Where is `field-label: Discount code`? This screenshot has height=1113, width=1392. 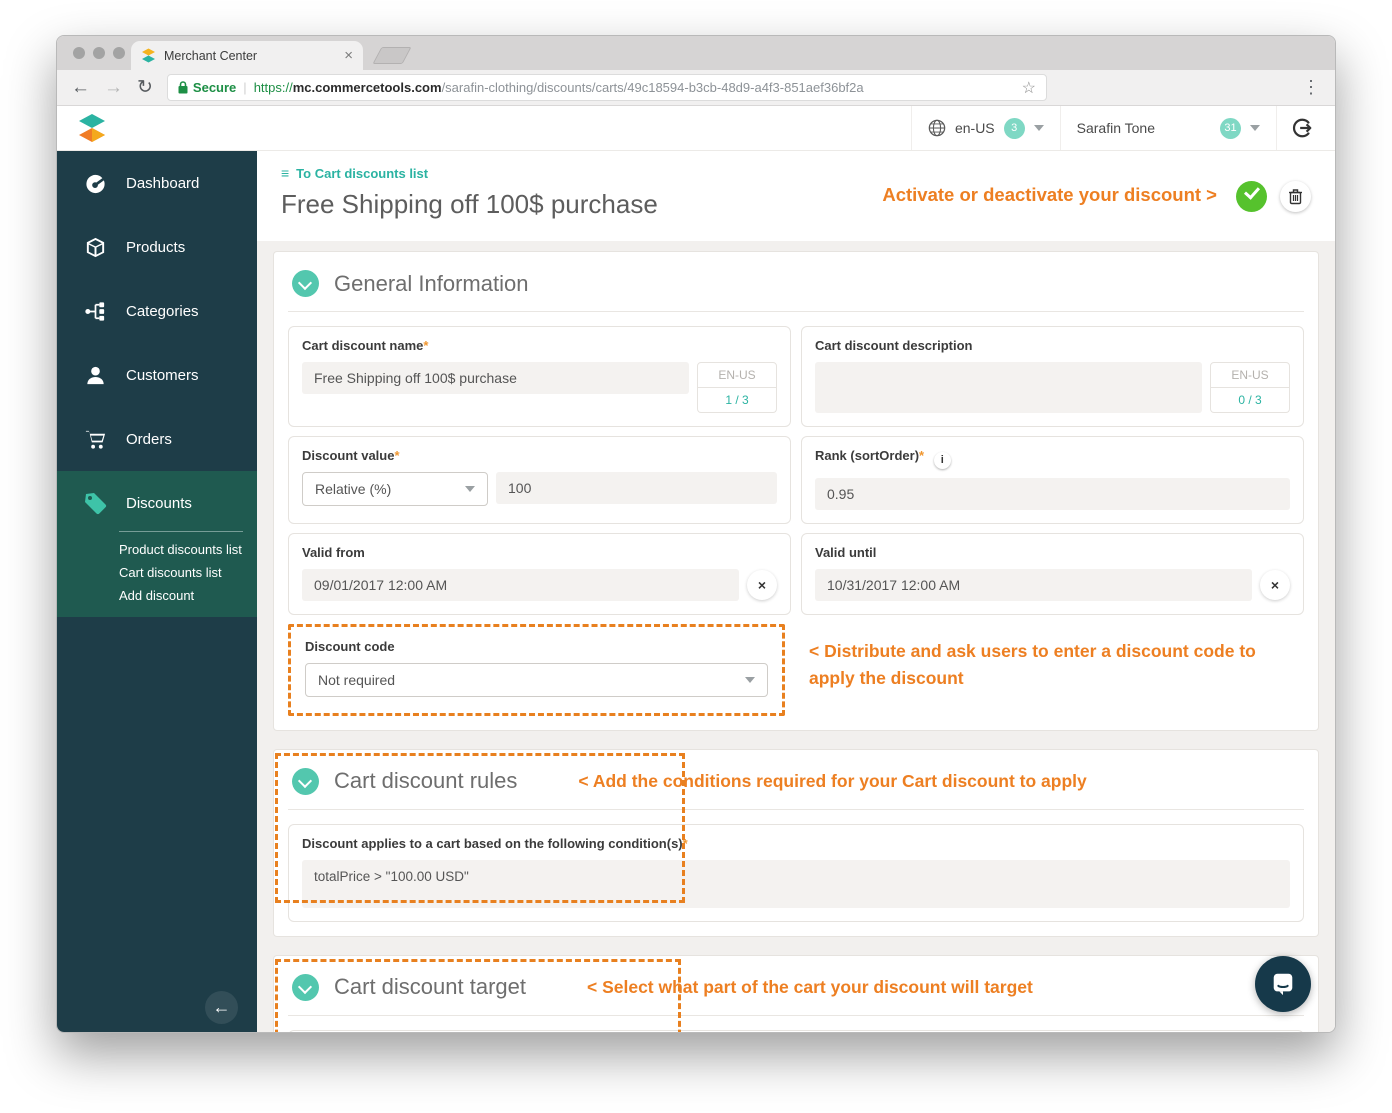 field-label: Discount code is located at coordinates (350, 646).